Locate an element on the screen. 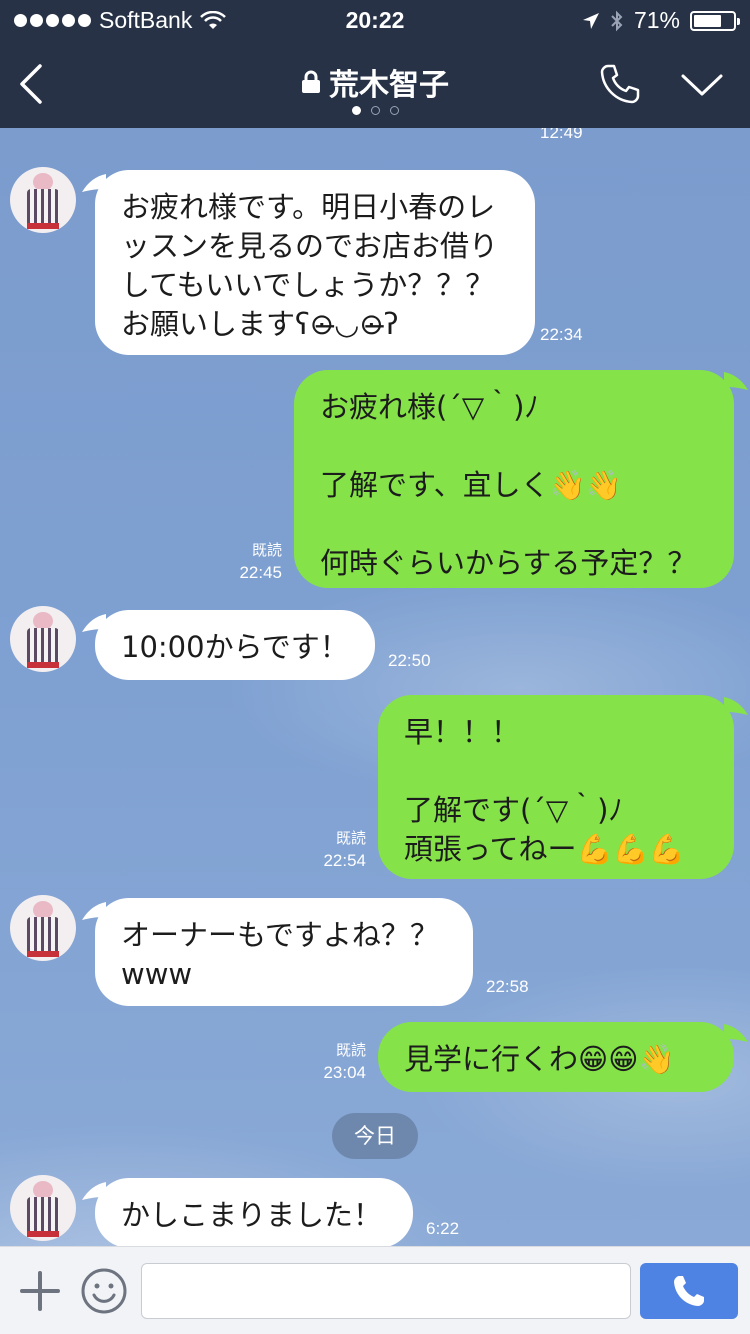 The image size is (750, 1334). message-bubble: 10:00からです！ is located at coordinates (235, 645).